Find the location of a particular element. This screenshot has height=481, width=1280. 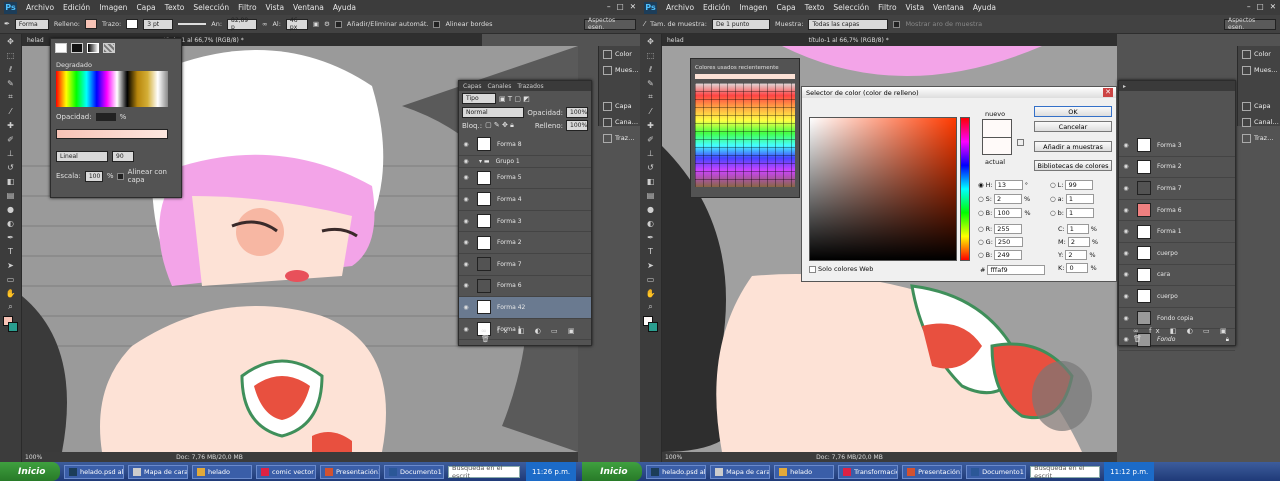

filter-icons: ▣ T ▢ ◩ is located at coordinates (514, 99).